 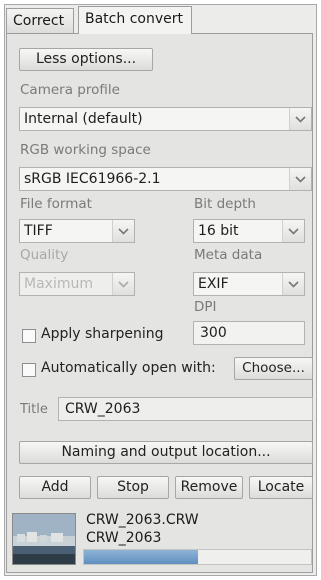 What do you see at coordinates (133, 487) in the screenshot?
I see `stop-button: Stop` at bounding box center [133, 487].